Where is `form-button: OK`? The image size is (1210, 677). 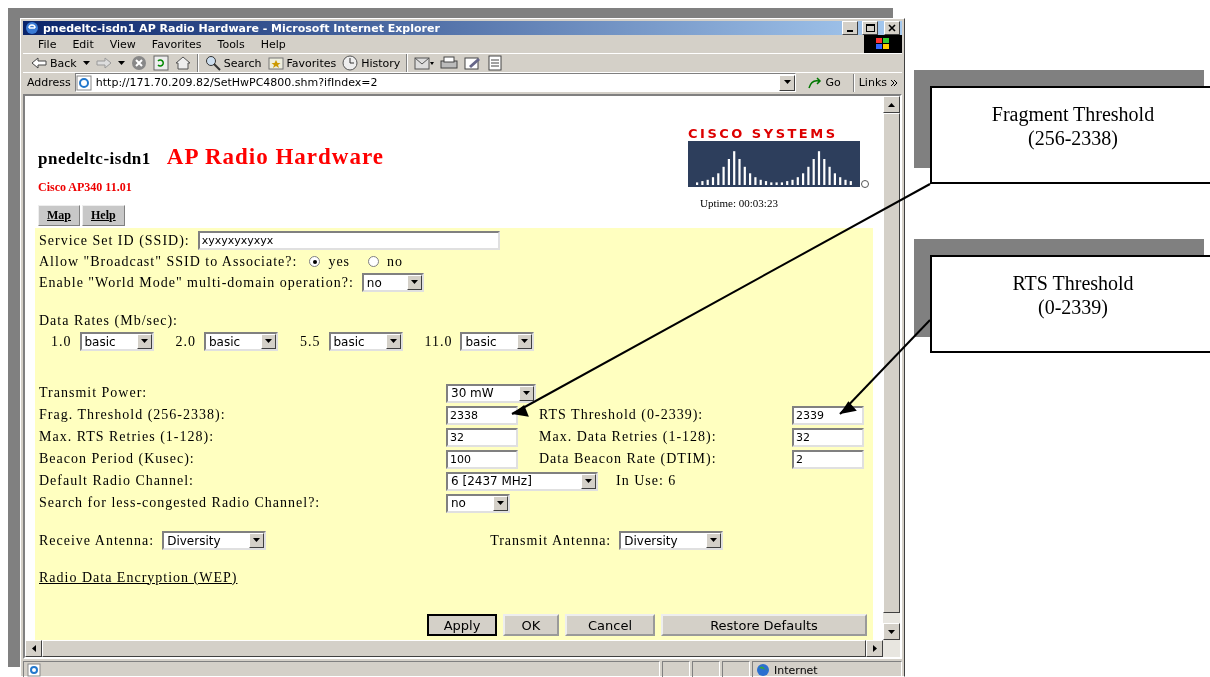 form-button: OK is located at coordinates (531, 625).